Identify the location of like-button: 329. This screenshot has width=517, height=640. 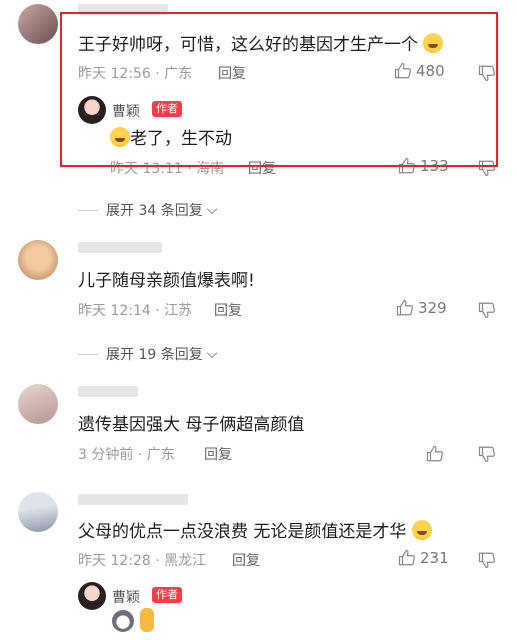
(421, 308).